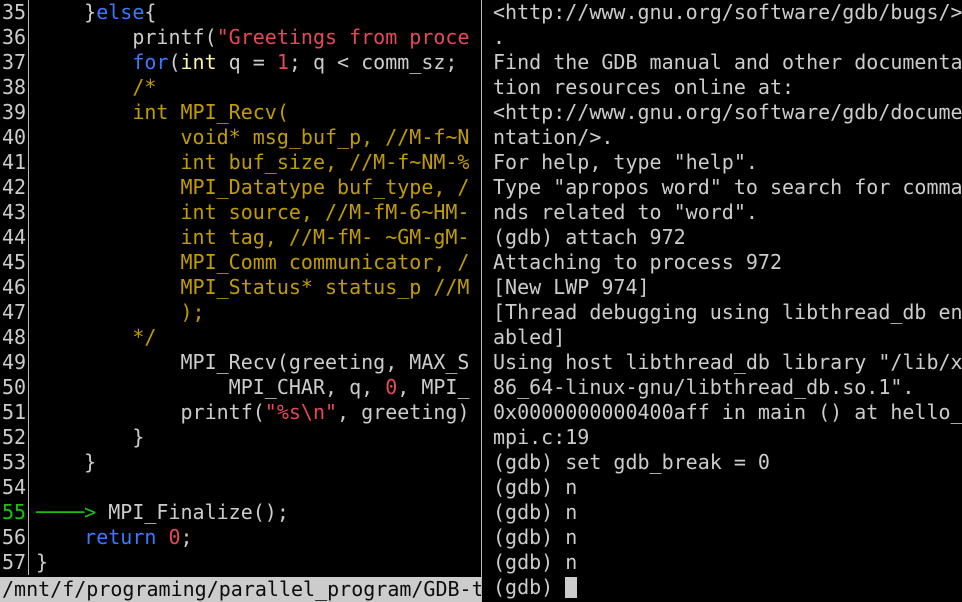 The height and width of the screenshot is (602, 962). What do you see at coordinates (240, 462) in the screenshot?
I see `source-line: 53 }` at bounding box center [240, 462].